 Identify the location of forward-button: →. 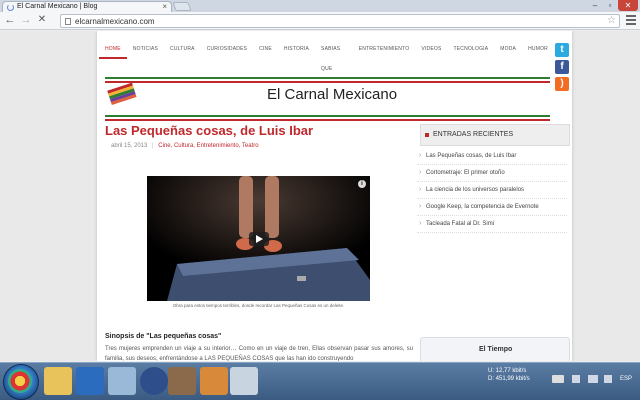
(26, 20).